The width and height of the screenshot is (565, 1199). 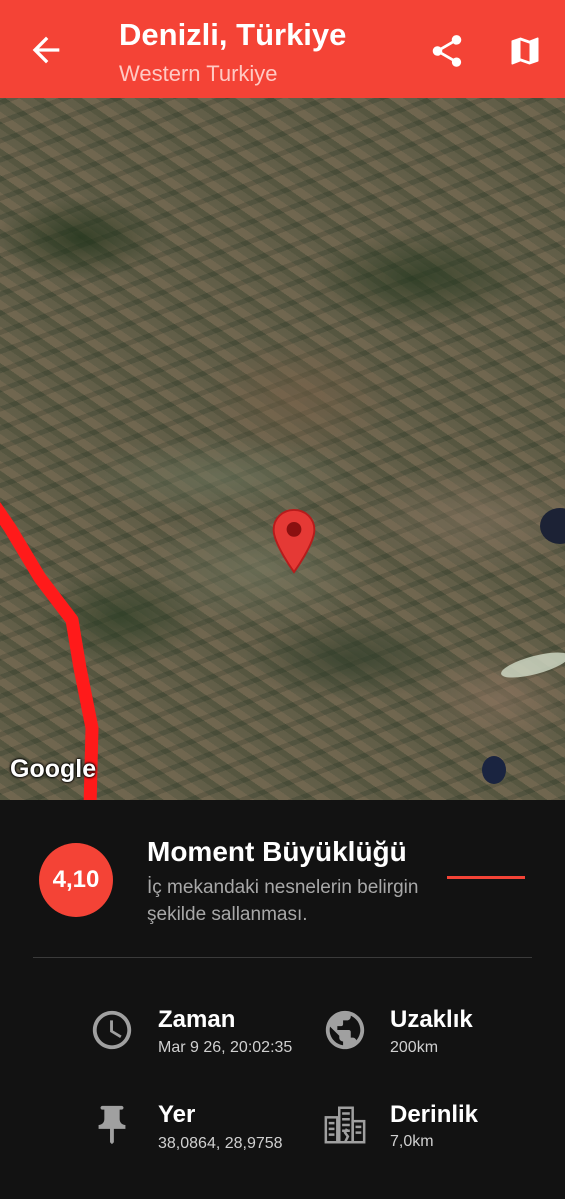 I want to click on buildings-icon, so click(x=345, y=1125).